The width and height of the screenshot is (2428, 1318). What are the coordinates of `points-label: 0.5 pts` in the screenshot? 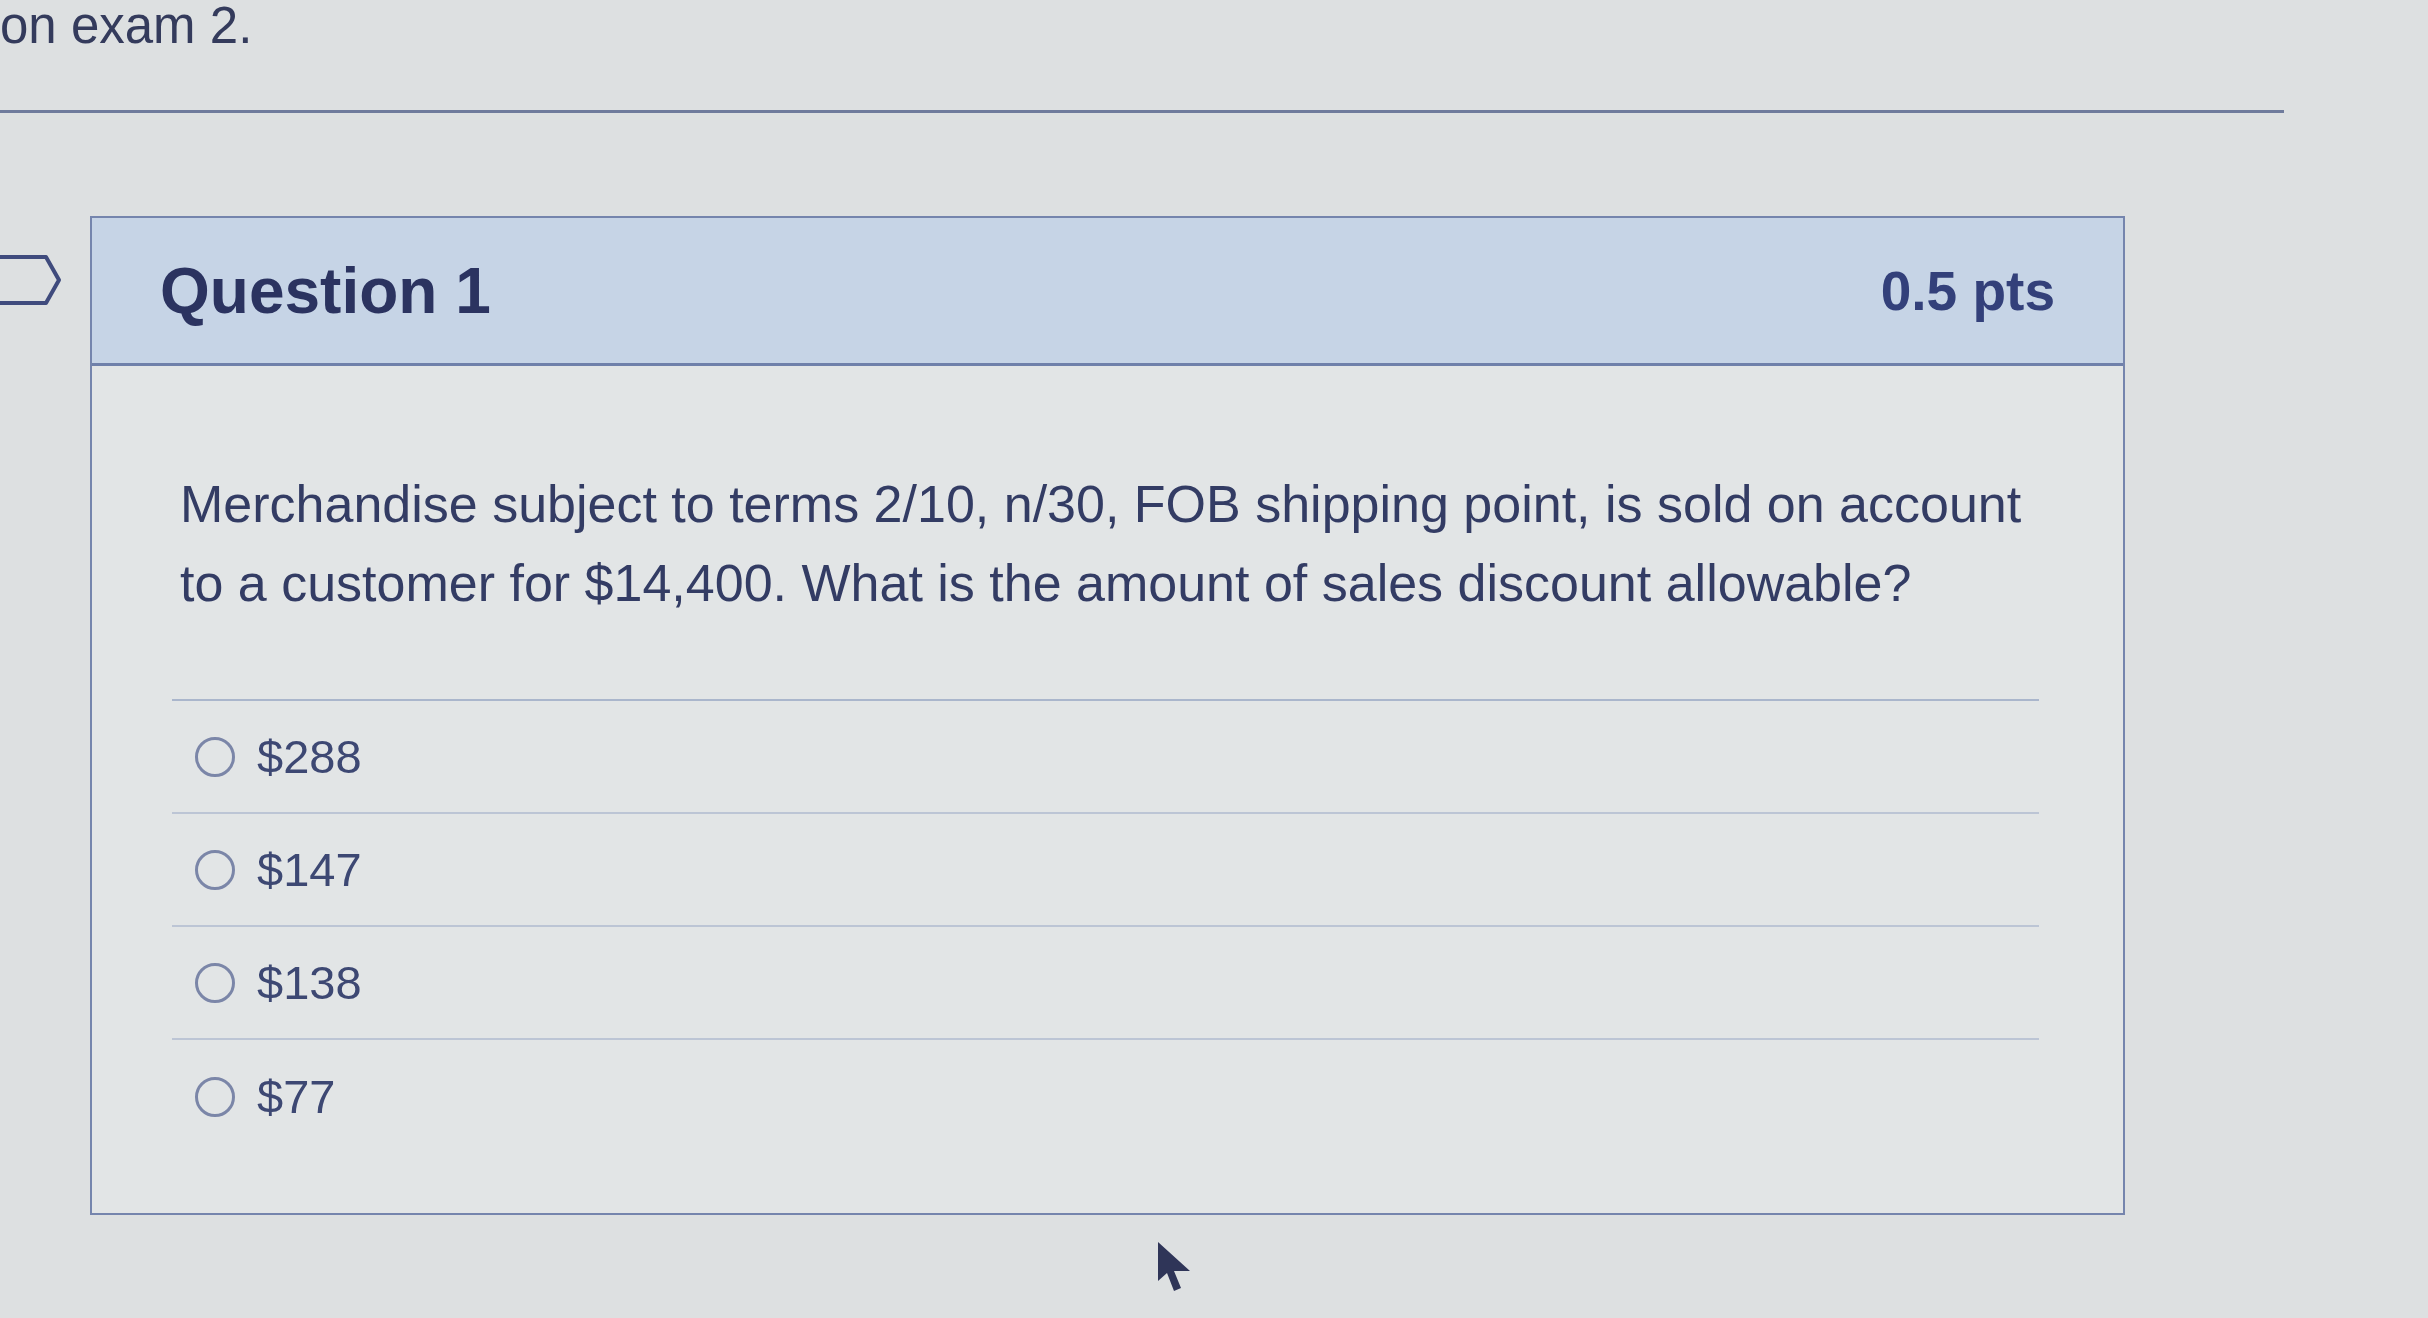 It's located at (1967, 290).